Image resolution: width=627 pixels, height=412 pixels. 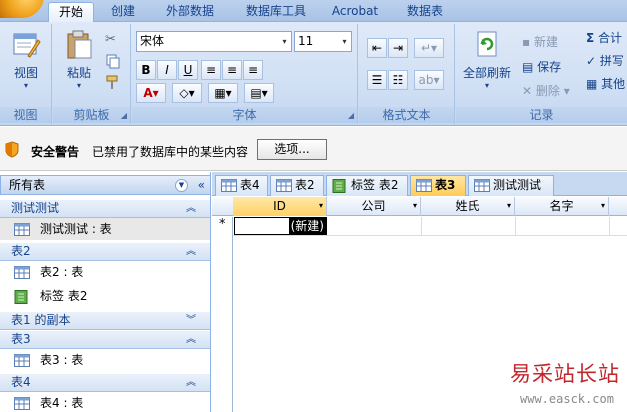 I want to click on paste-button: 粘贴 ▾, so click(x=79, y=60).